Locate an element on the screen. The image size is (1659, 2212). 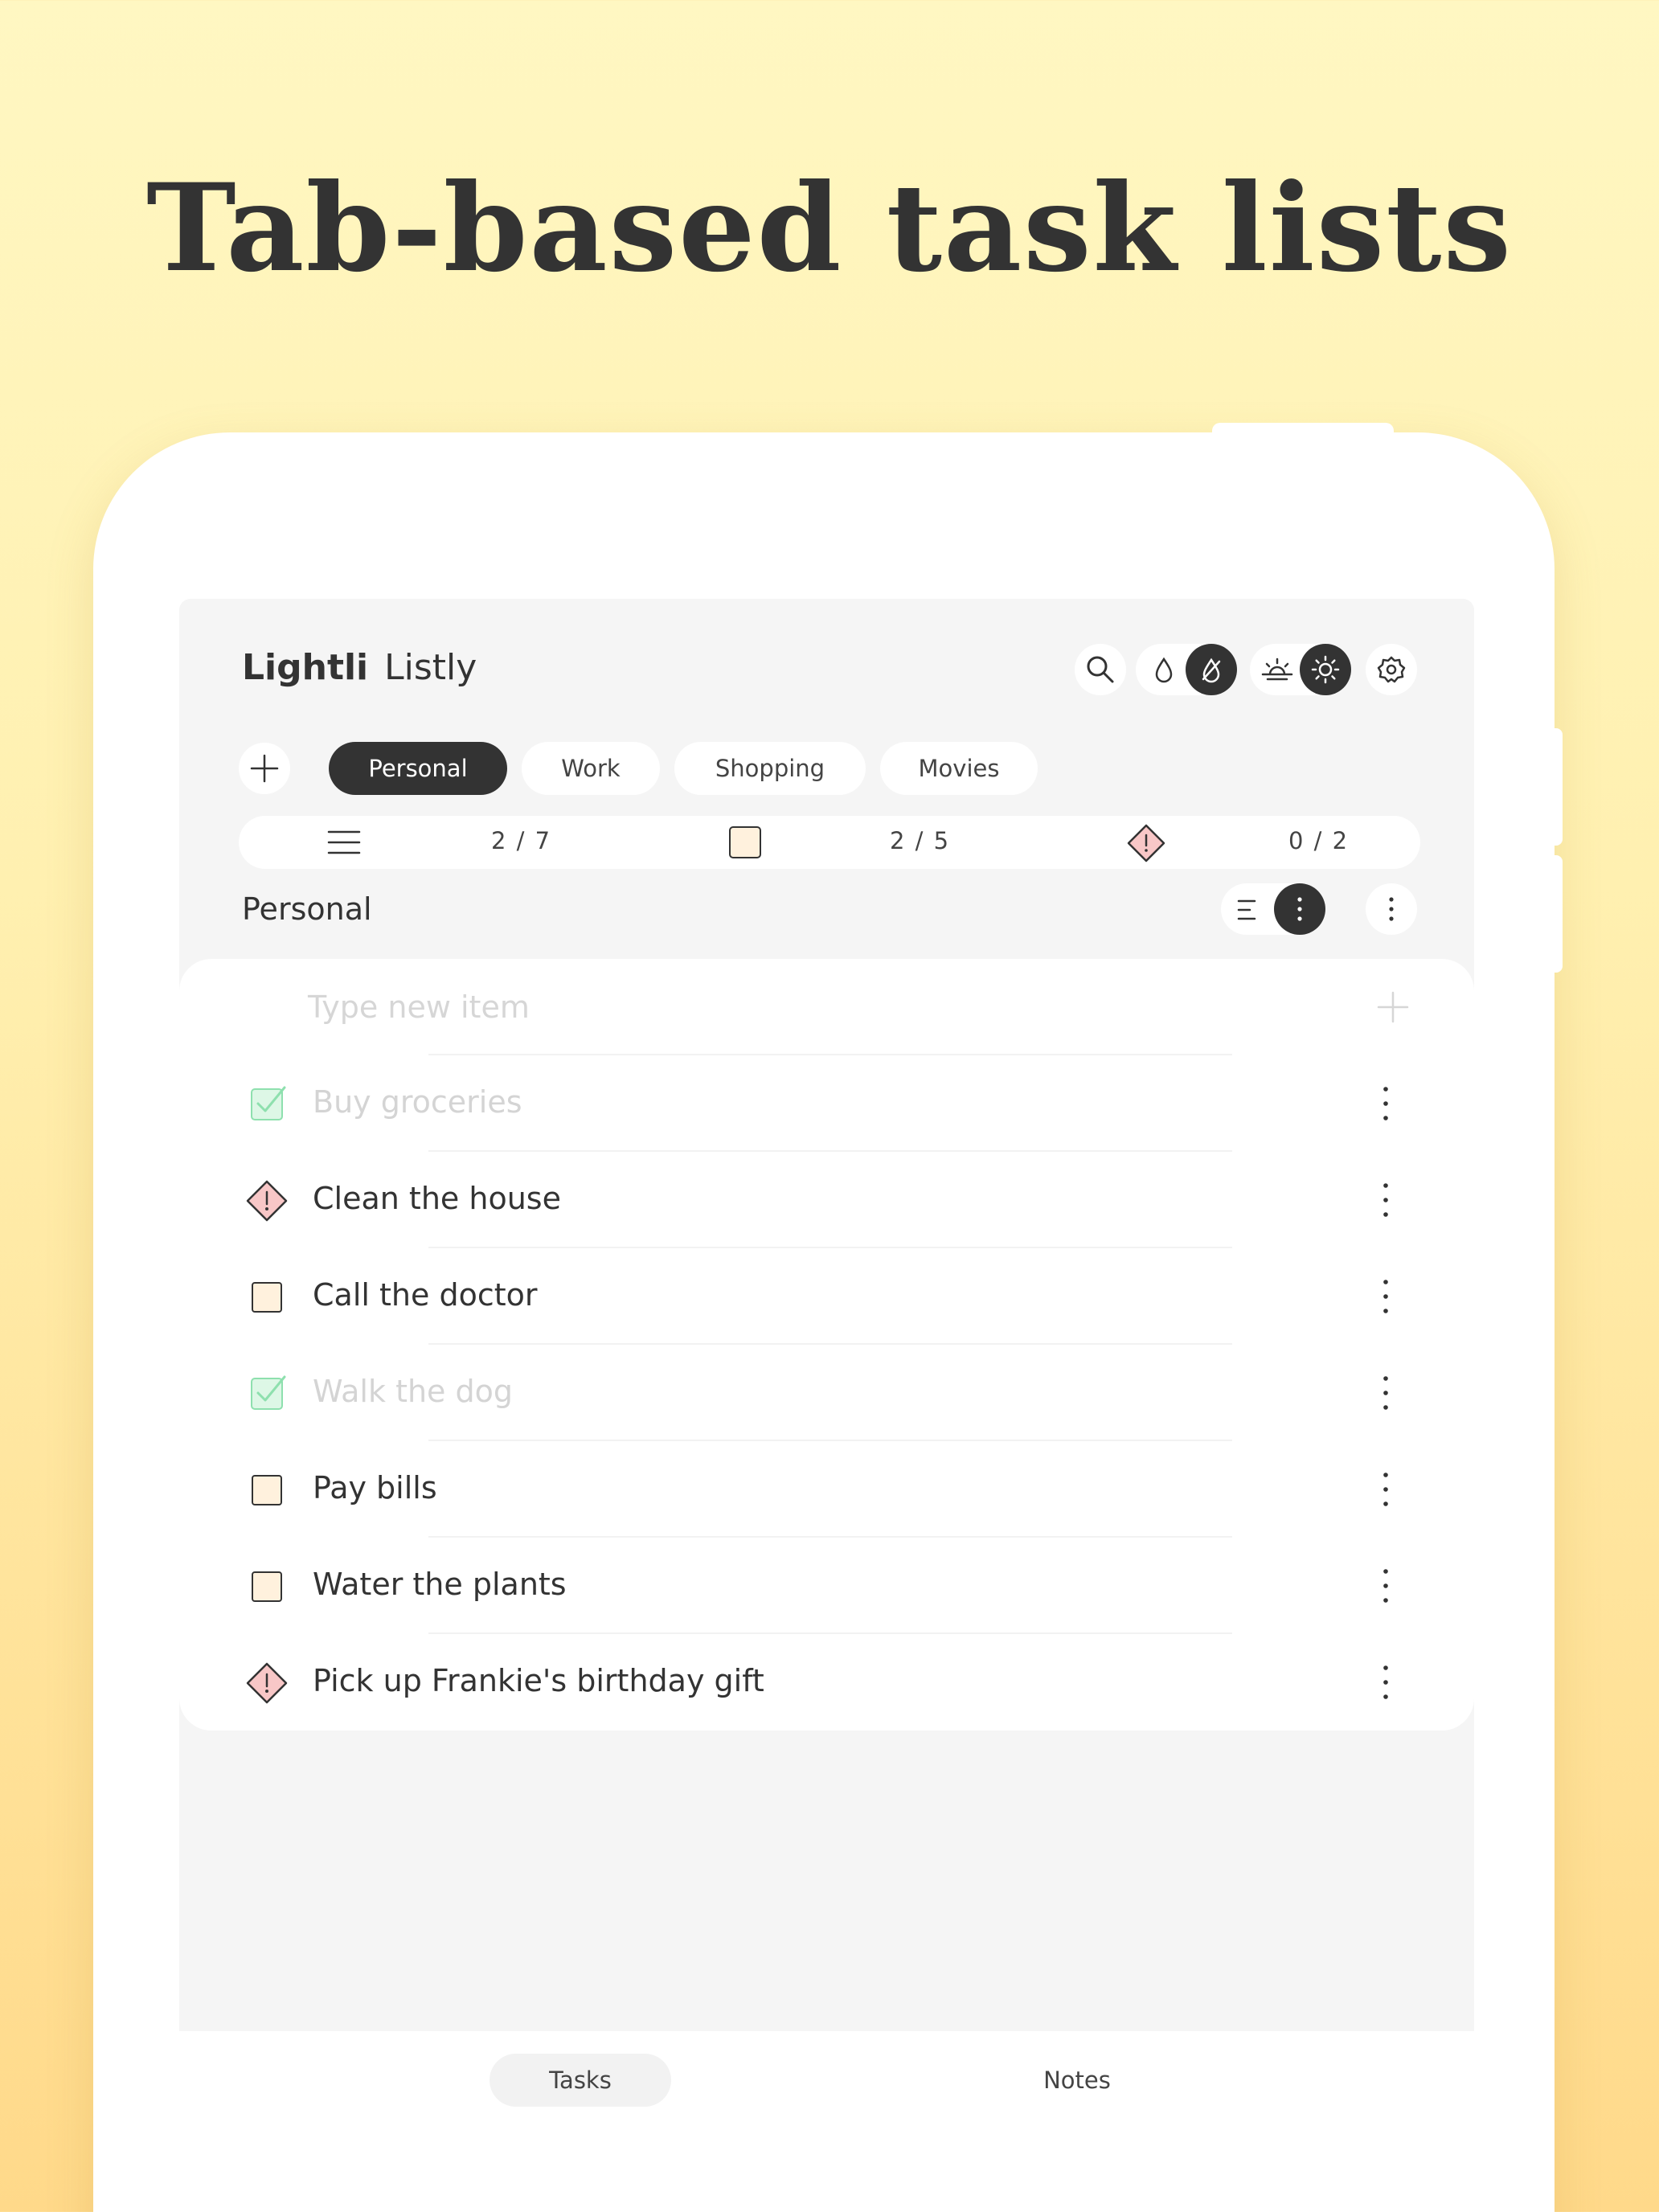
nav-tasks: Tasks is located at coordinates (580, 2080).